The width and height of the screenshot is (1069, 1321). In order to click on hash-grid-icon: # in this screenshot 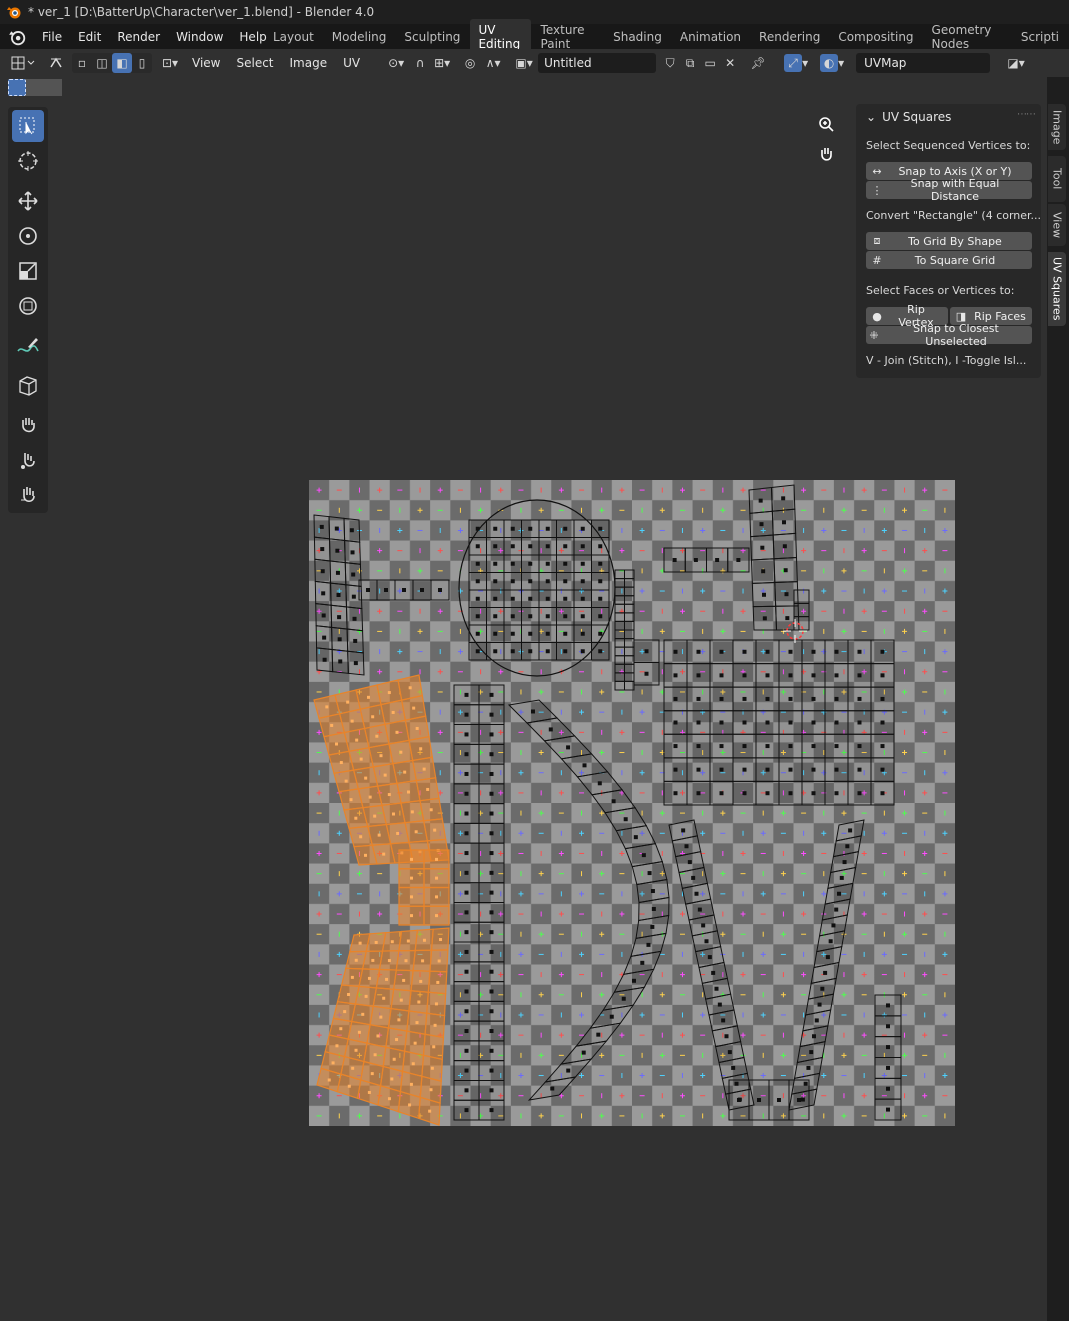, I will do `click(877, 260)`.